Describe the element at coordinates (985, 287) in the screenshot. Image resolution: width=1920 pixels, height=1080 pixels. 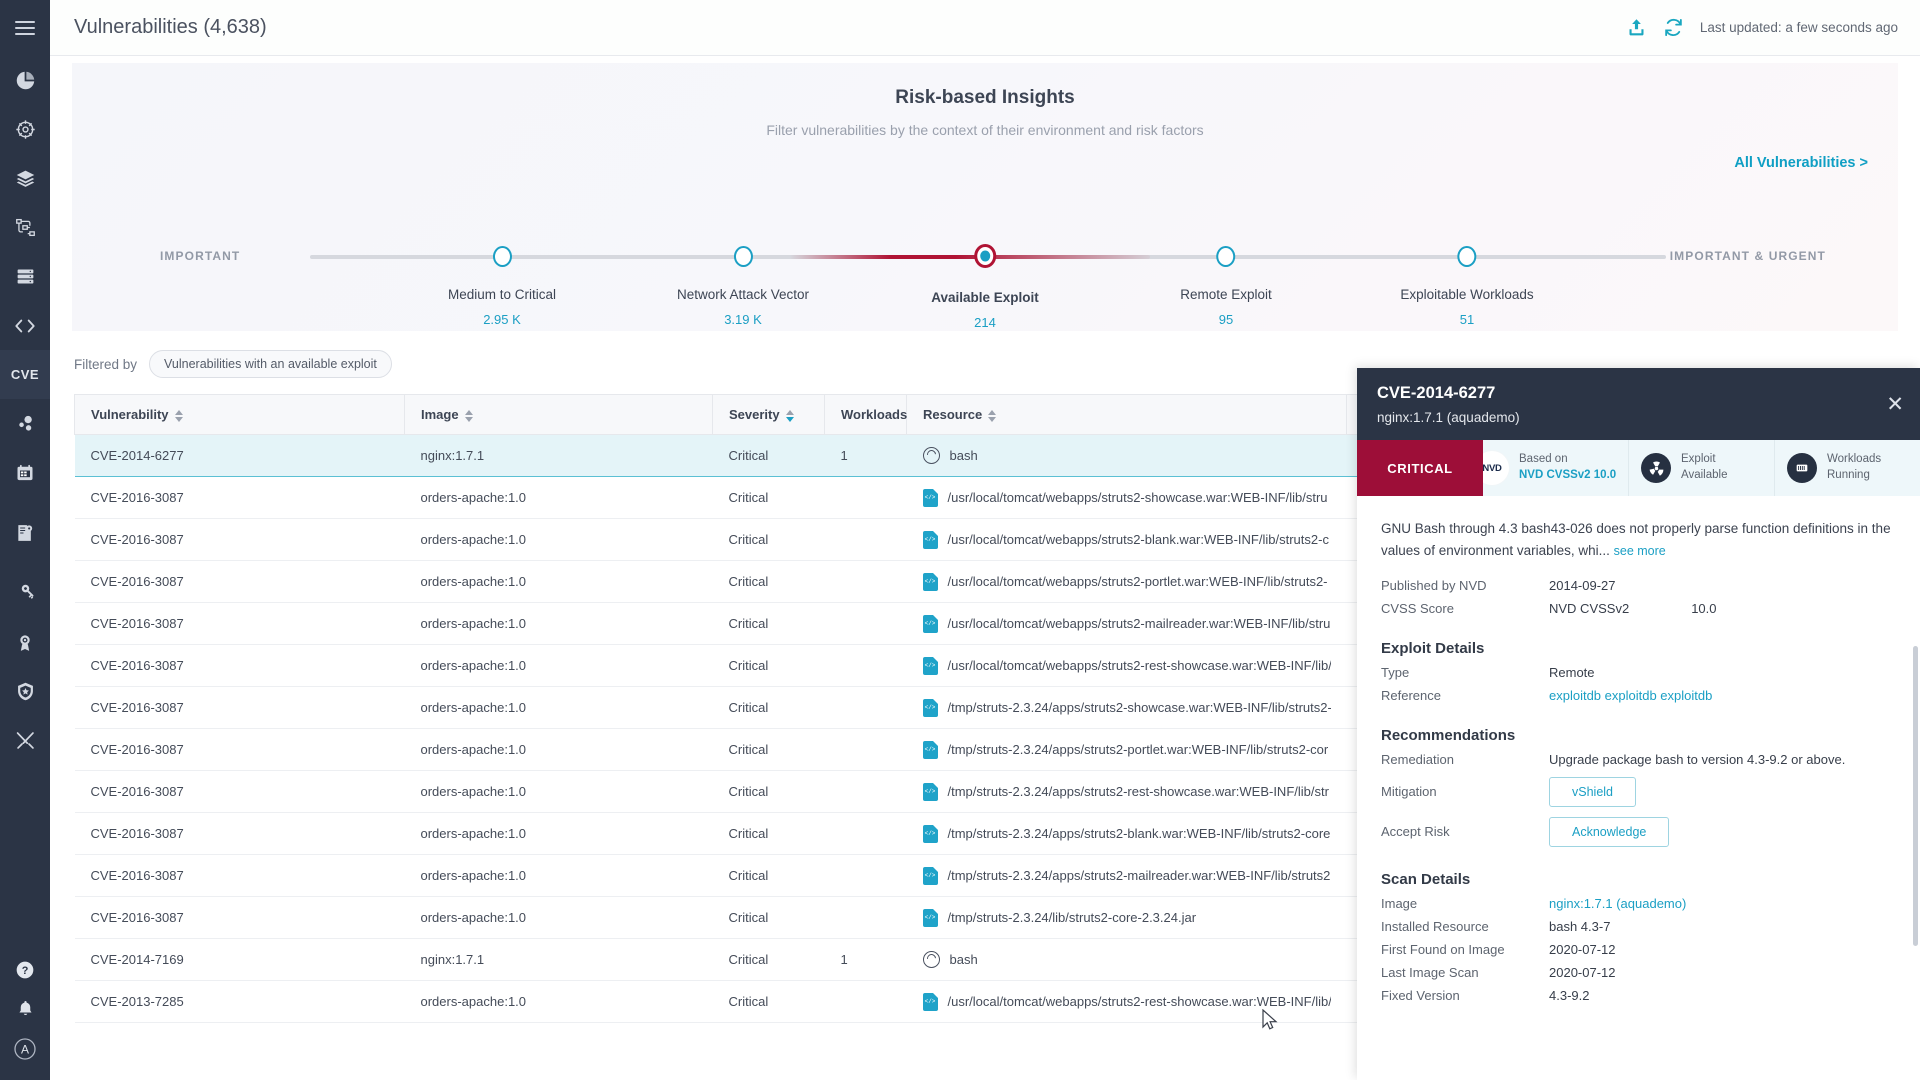
I see `risk-node-available-exploit: Available Exploit 214` at that location.